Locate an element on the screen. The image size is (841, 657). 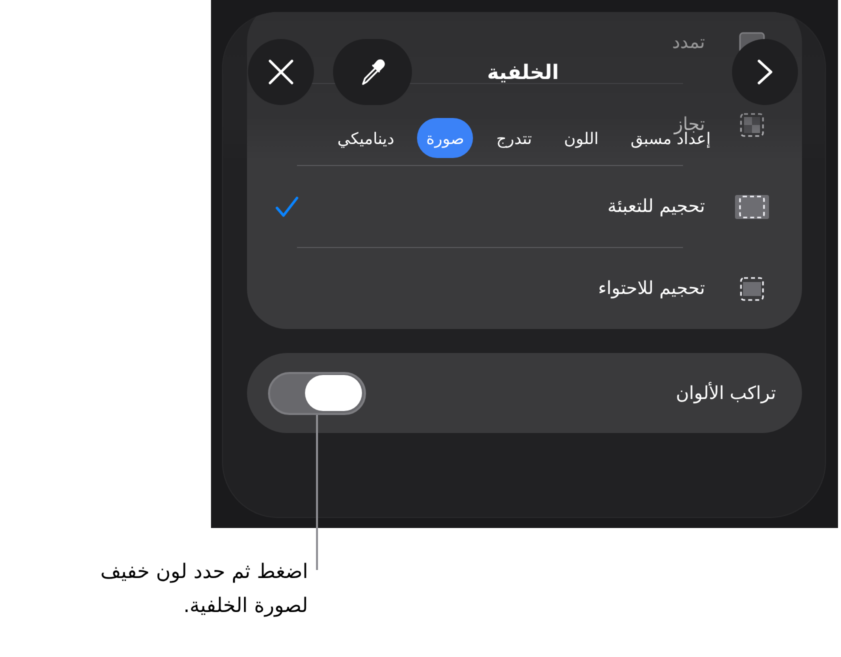
toggle-switch is located at coordinates (317, 393).